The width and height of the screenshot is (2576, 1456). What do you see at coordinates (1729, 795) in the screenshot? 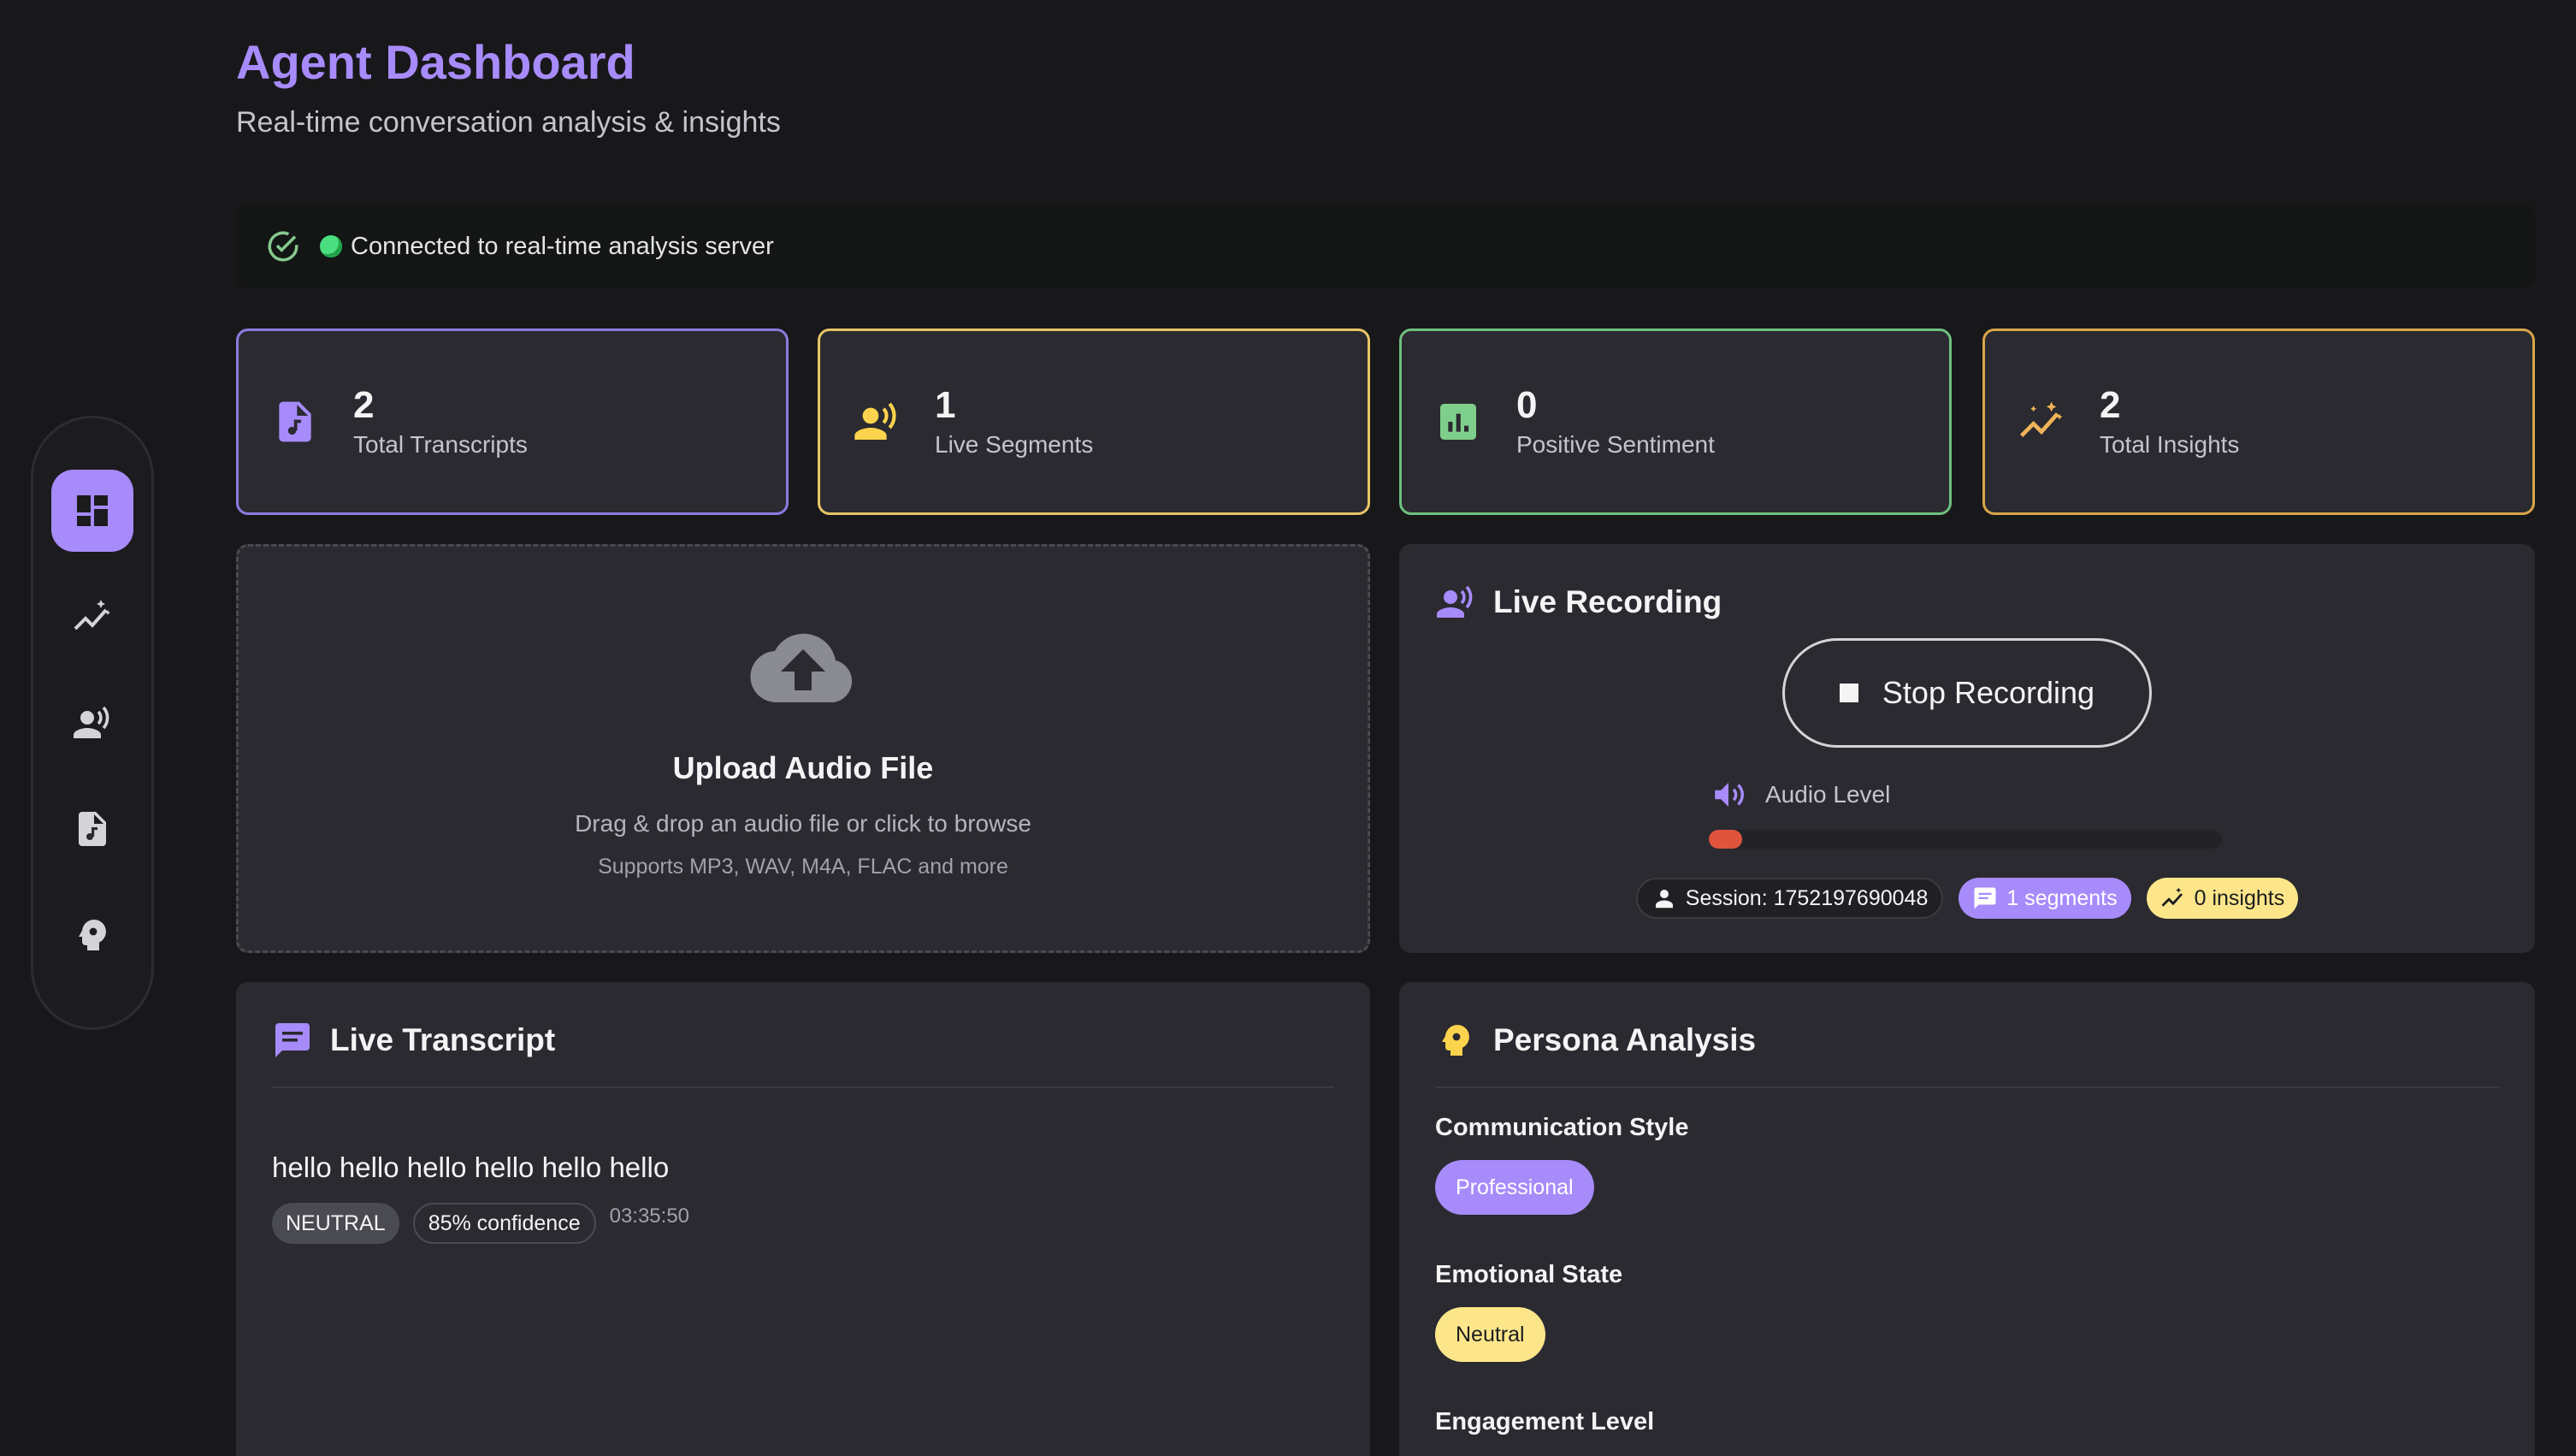
I see `volume-icon` at bounding box center [1729, 795].